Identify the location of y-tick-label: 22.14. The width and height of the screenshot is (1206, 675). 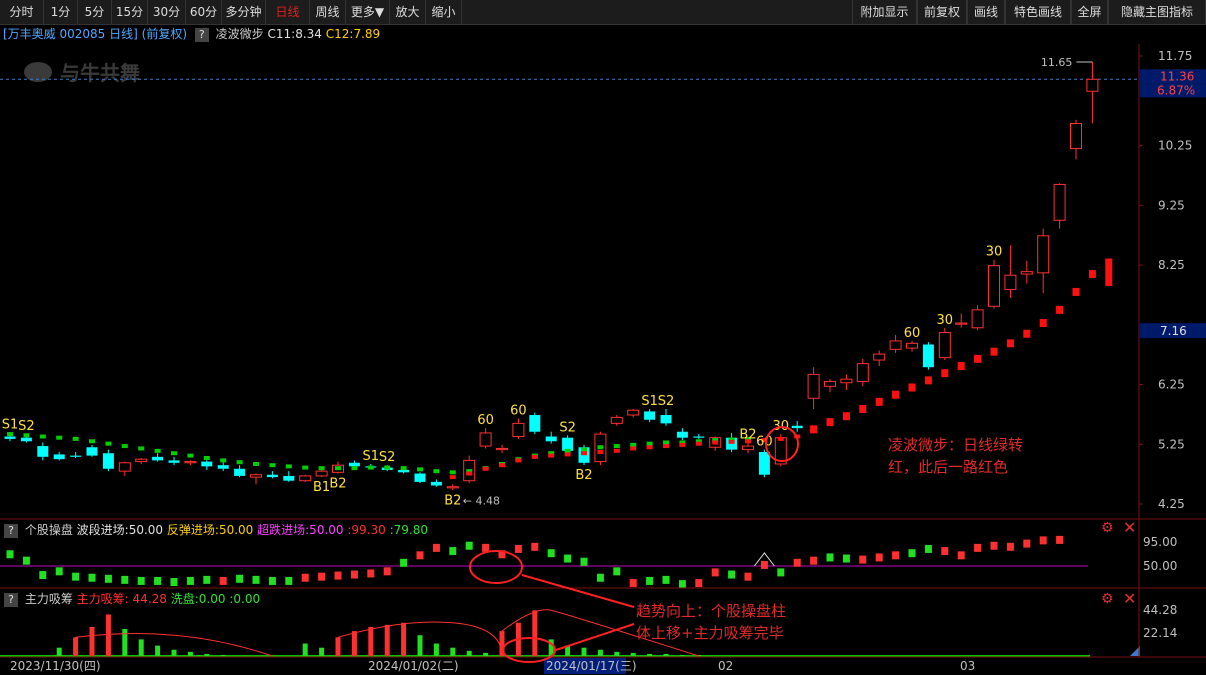
(1160, 633).